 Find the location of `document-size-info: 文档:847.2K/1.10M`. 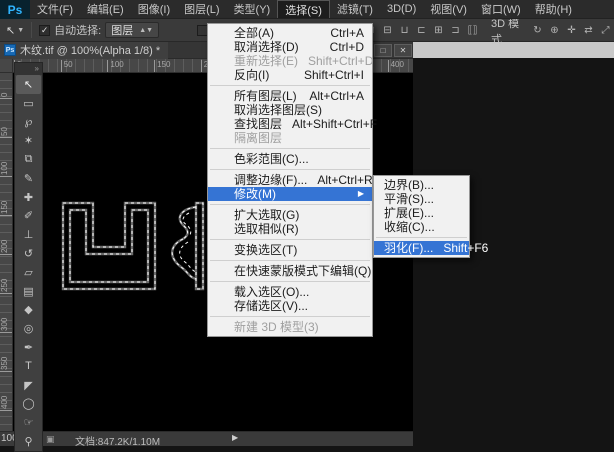

document-size-info: 文档:847.2K/1.10M is located at coordinates (118, 442).